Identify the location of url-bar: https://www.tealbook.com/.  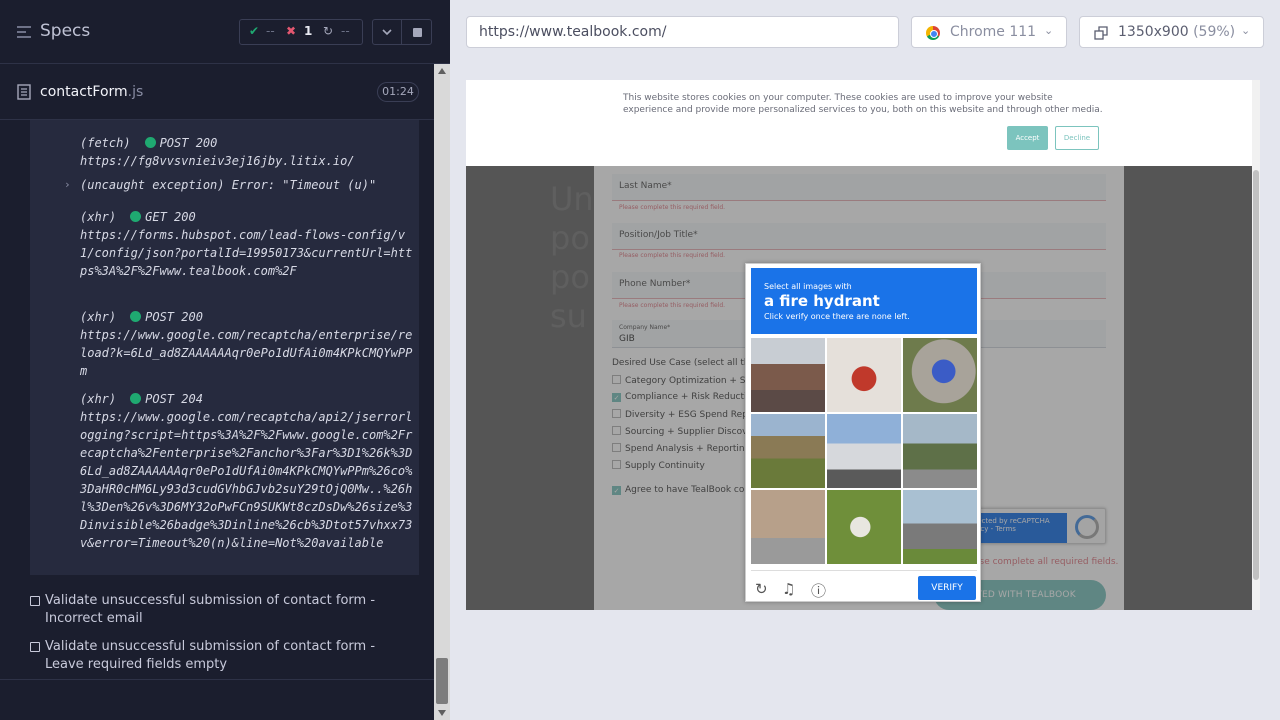
(682, 32).